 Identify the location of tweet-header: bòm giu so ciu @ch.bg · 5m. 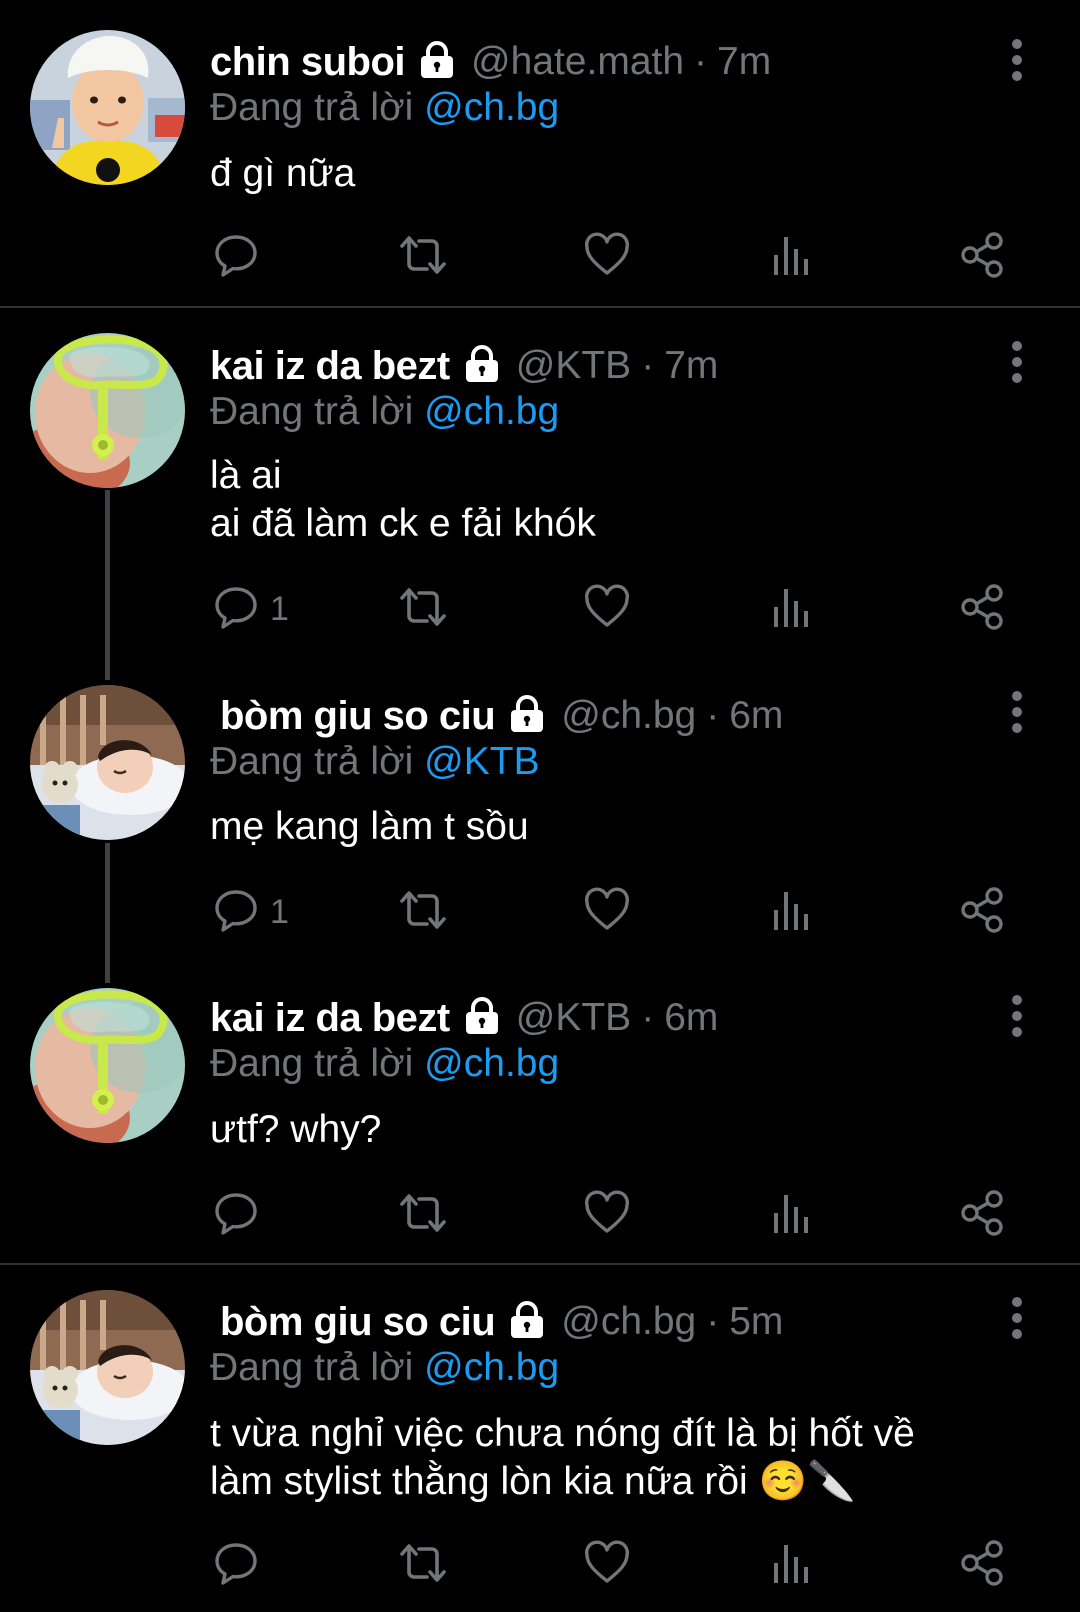
(496, 1322).